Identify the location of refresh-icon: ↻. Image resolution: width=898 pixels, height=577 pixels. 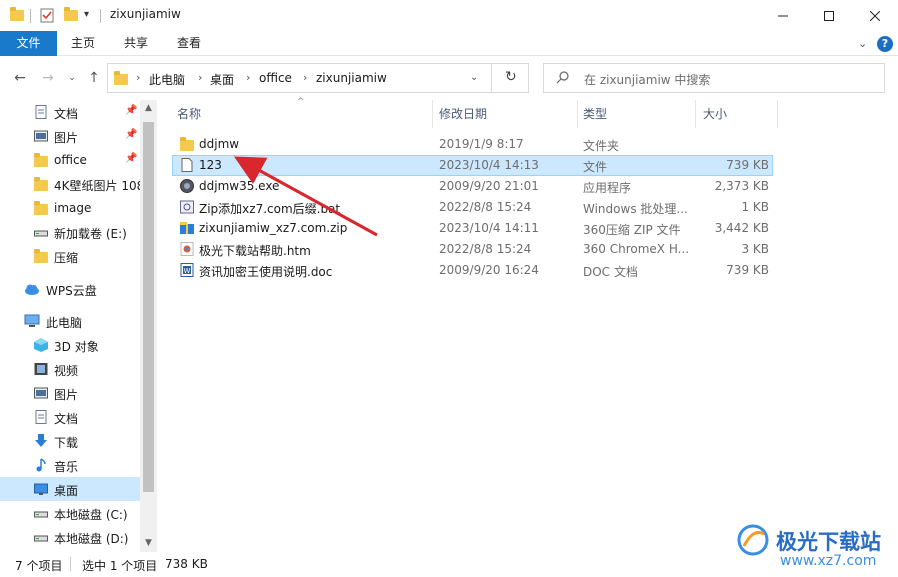
(511, 77).